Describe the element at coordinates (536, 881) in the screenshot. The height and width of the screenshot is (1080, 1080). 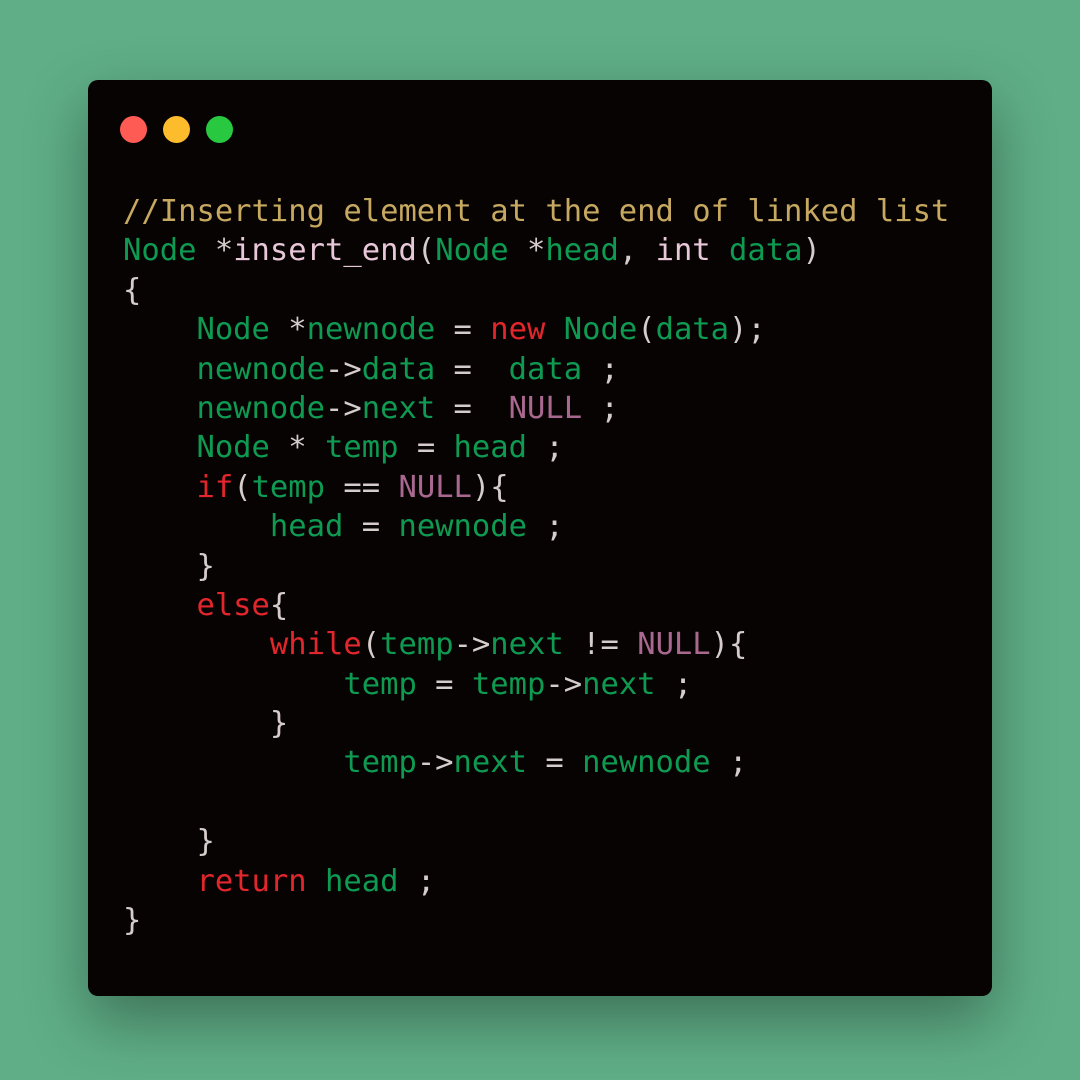
I see `code-line: return head ;` at that location.